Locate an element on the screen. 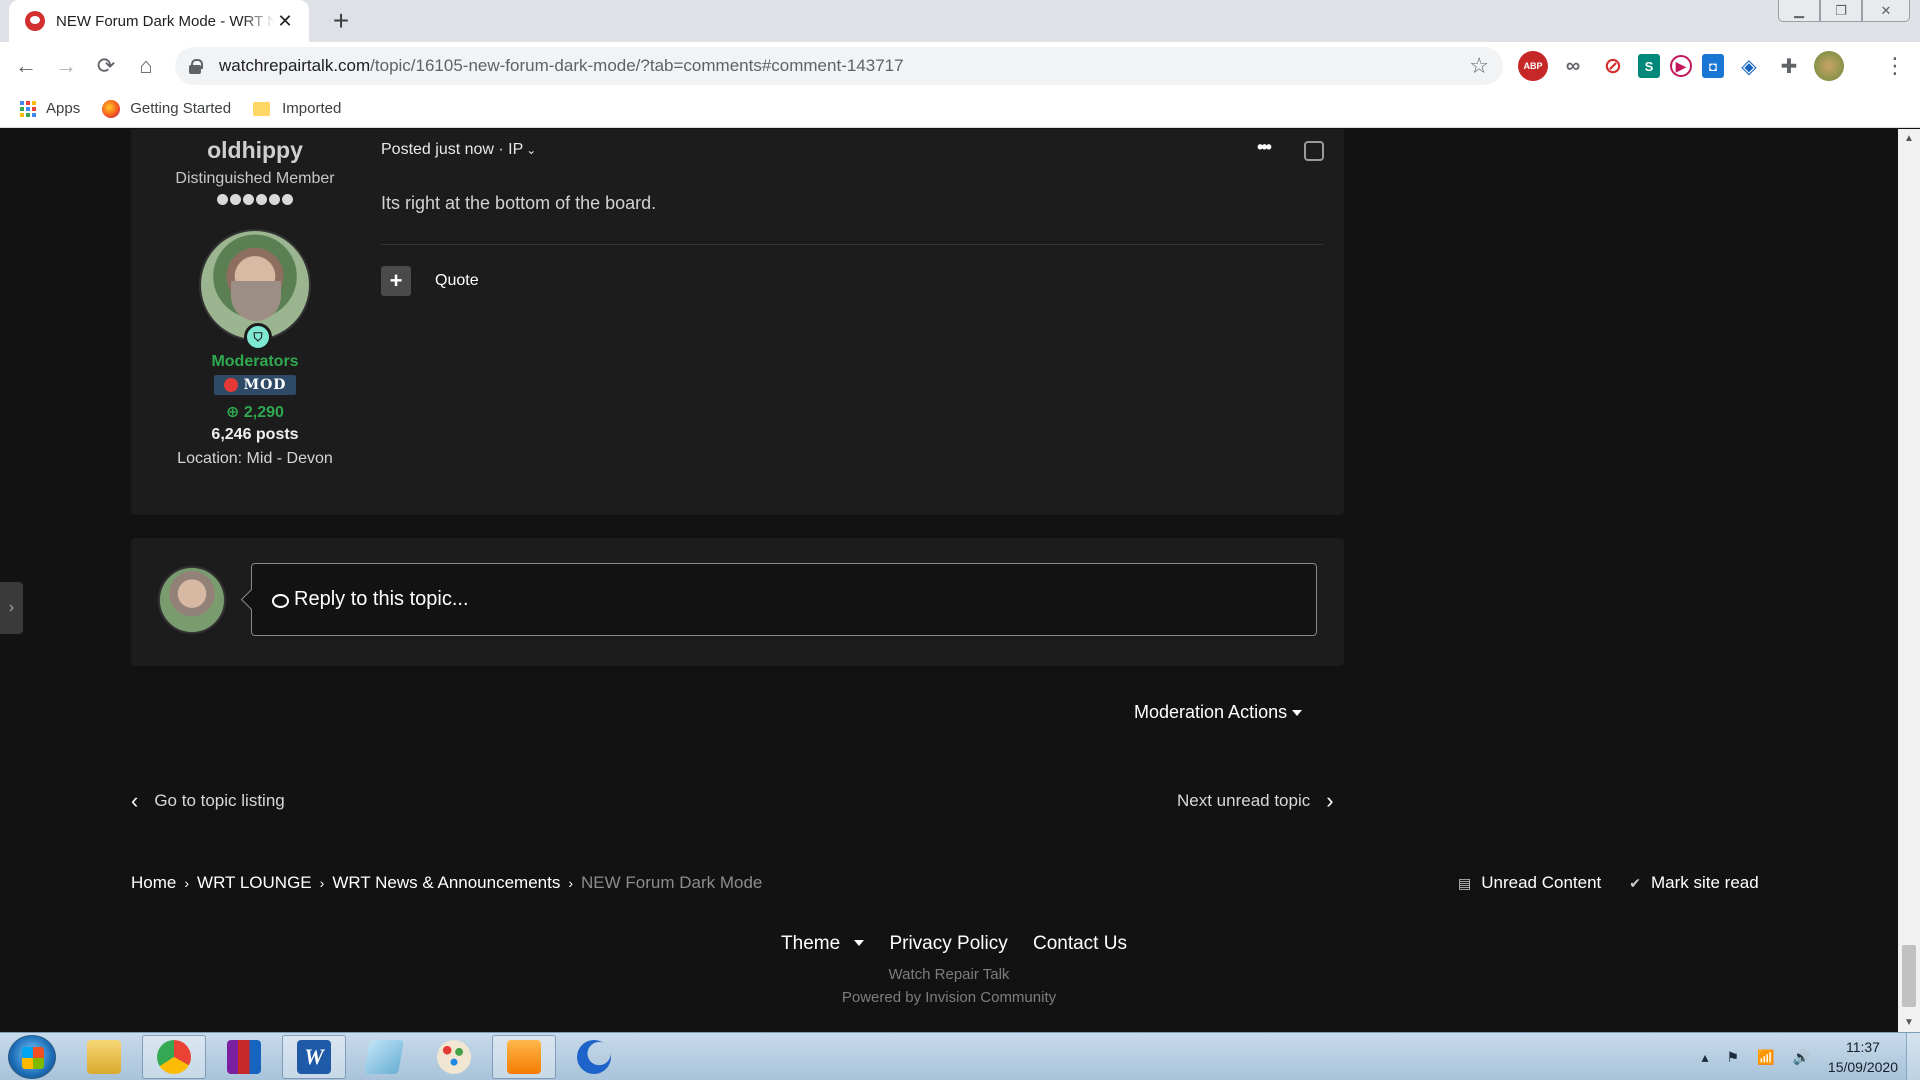  post-meta: Posted just now · IP ⌄ is located at coordinates (458, 150).